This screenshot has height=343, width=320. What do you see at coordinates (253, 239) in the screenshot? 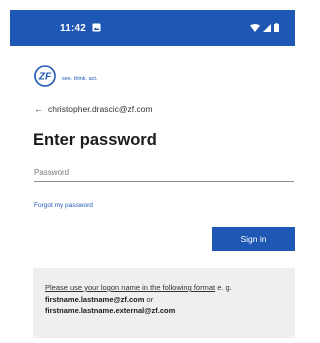
I see `sign-in-button: Sign in` at bounding box center [253, 239].